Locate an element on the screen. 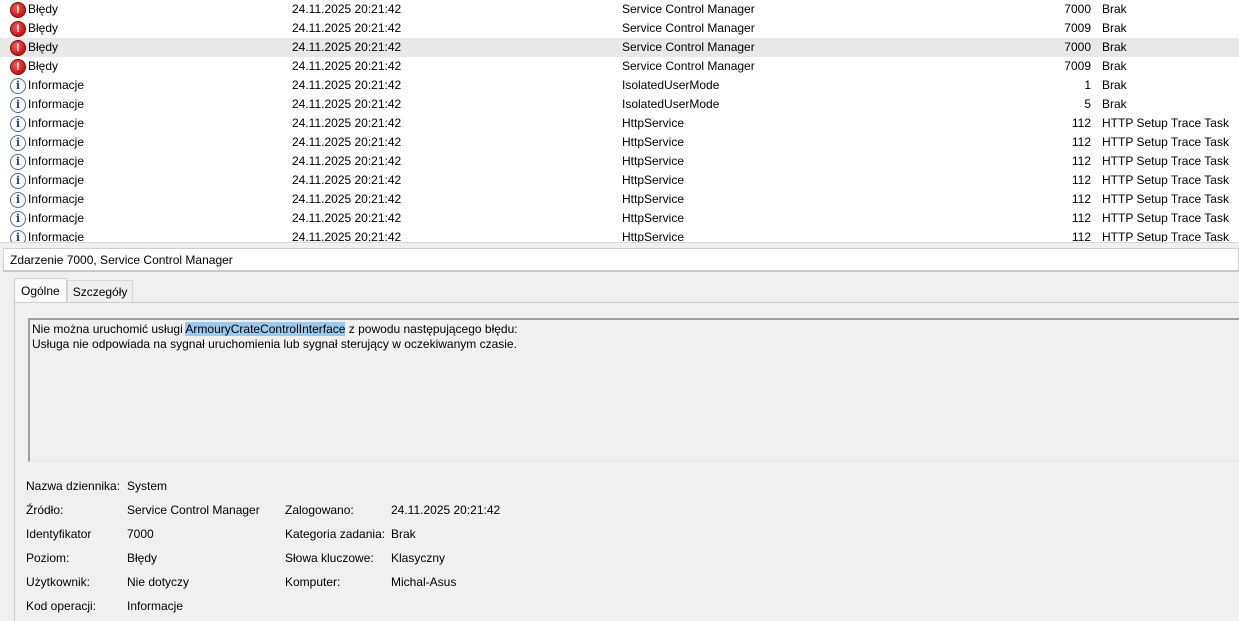 The image size is (1239, 621). logged-label: Zalogowano: is located at coordinates (319, 510).